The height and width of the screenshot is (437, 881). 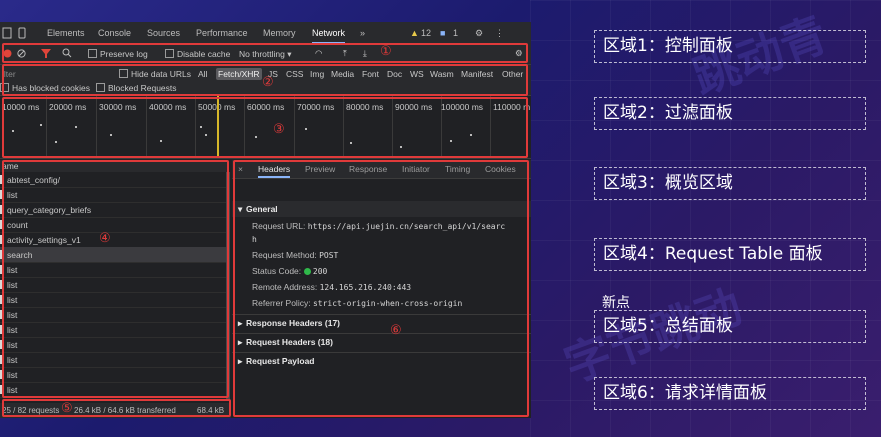 I want to click on legend-region-1: 区域1：控制面板, so click(x=730, y=46).